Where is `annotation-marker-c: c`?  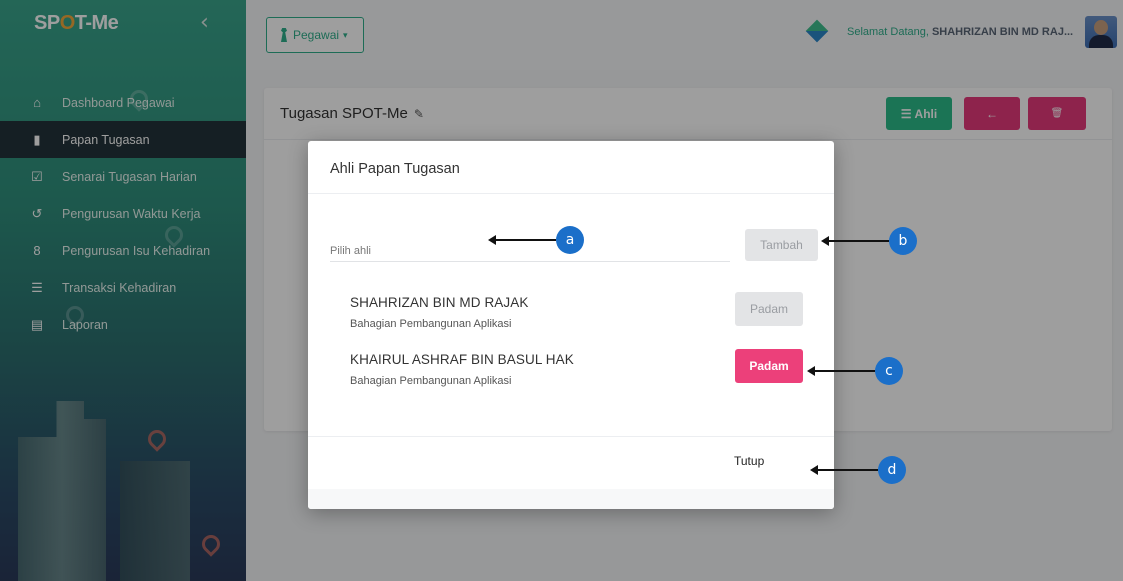 annotation-marker-c: c is located at coordinates (889, 371).